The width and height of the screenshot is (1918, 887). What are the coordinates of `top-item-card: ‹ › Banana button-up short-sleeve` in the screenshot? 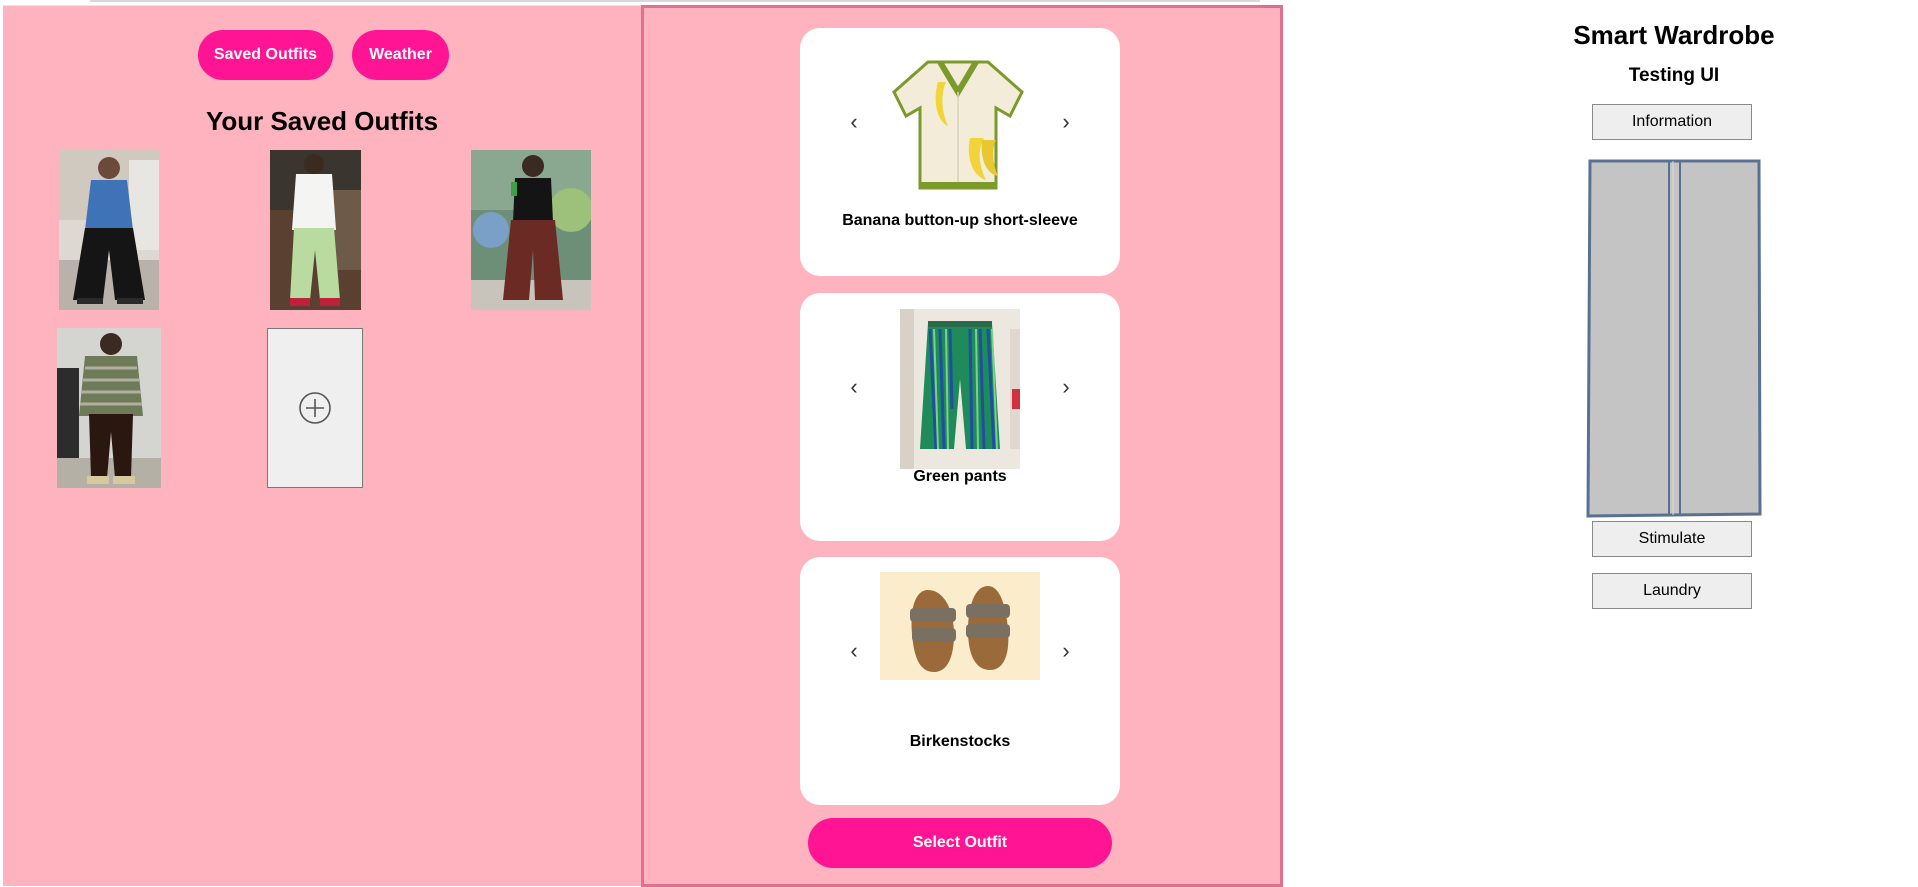 It's located at (960, 152).